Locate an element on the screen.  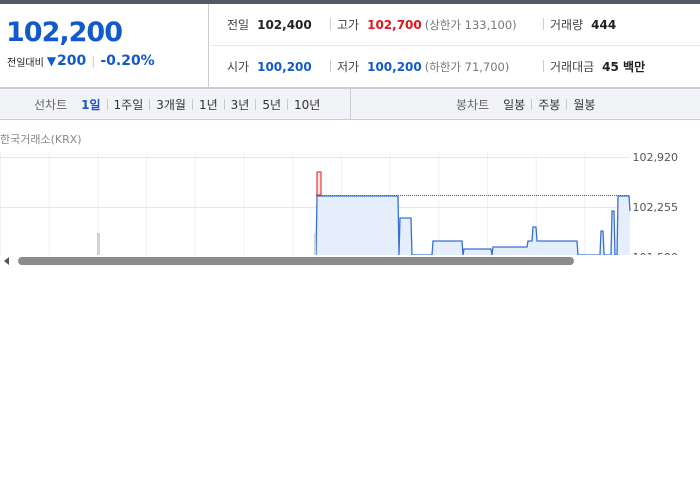
stats-row-1: 전일 102,400 고가 102,700 (상한가 133,100) 거래량 444 is located at coordinates (455, 25).